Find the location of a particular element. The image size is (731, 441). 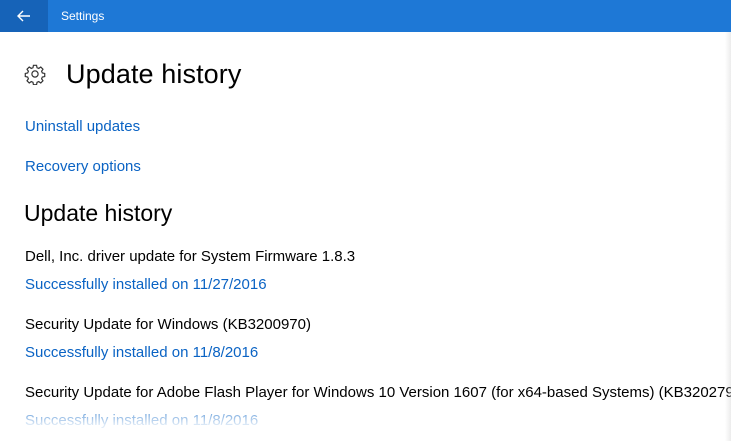

title-bar: Settings is located at coordinates (365, 16).